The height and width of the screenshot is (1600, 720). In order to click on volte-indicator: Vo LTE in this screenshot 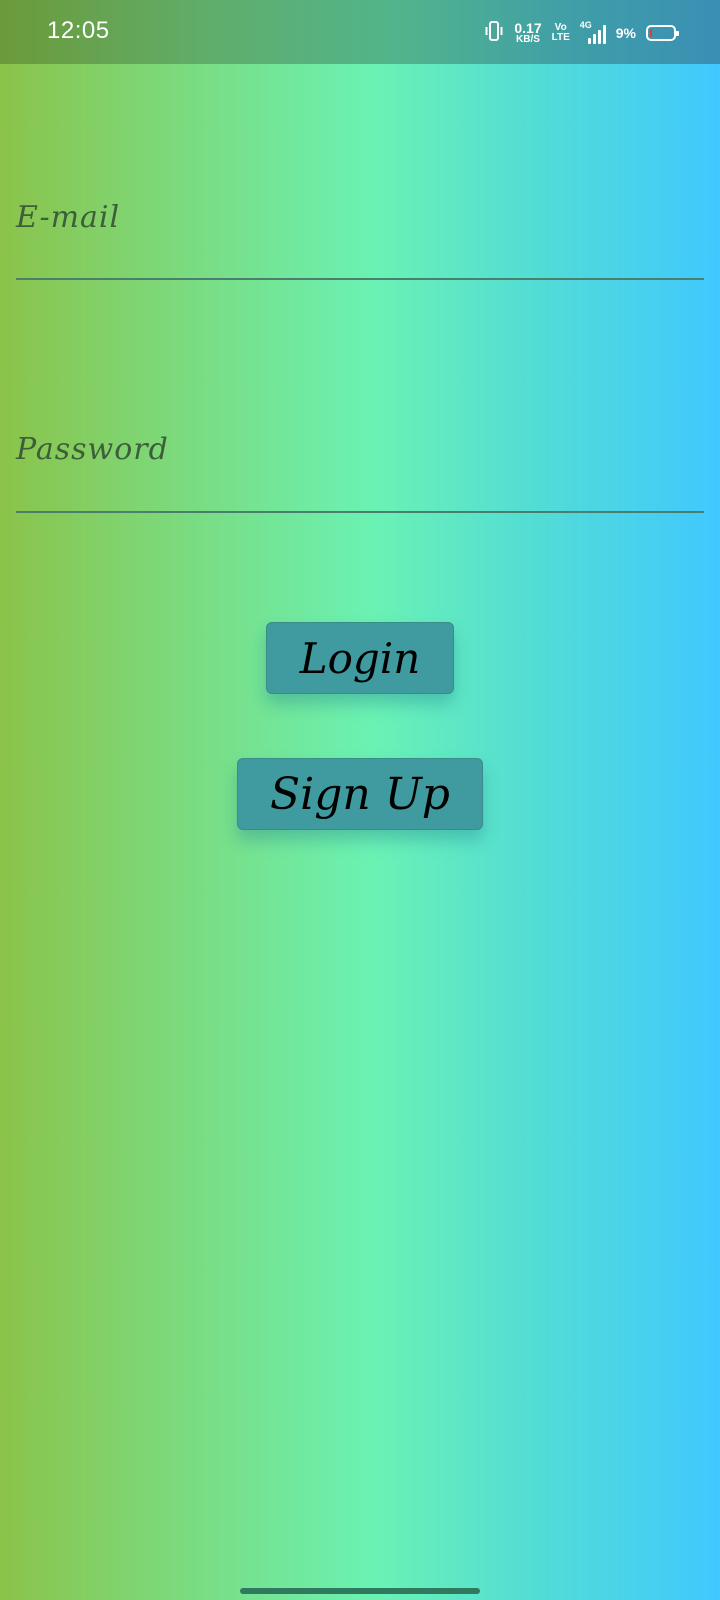, I will do `click(561, 33)`.